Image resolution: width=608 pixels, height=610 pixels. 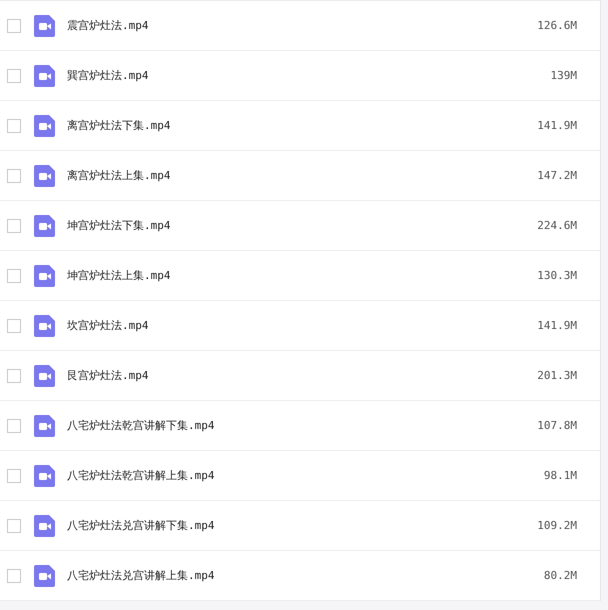 I want to click on file-name: 八宅炉灶法兑宫讲解上集.mp4, so click(x=305, y=575).